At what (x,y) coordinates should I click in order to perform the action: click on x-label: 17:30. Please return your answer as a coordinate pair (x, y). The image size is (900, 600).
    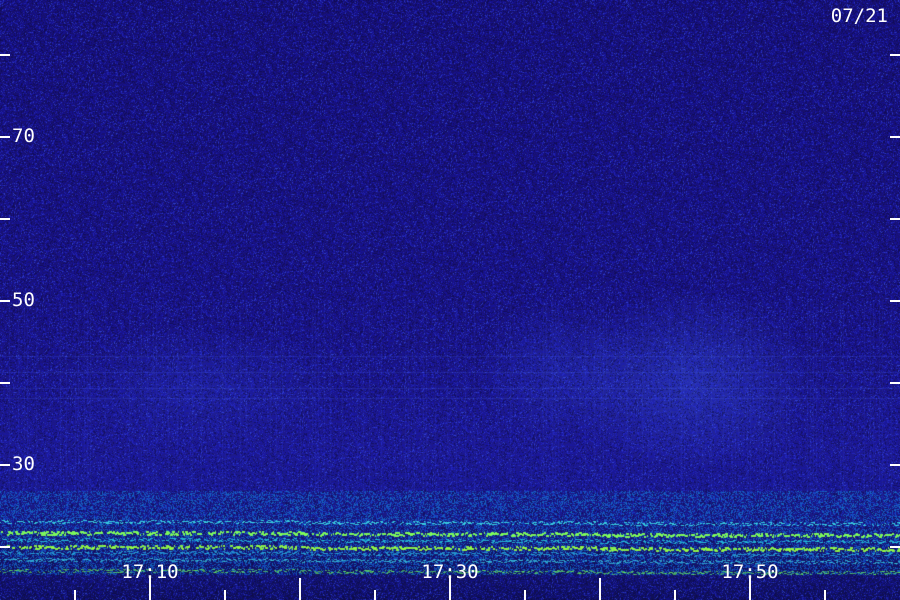
    Looking at the image, I should click on (450, 572).